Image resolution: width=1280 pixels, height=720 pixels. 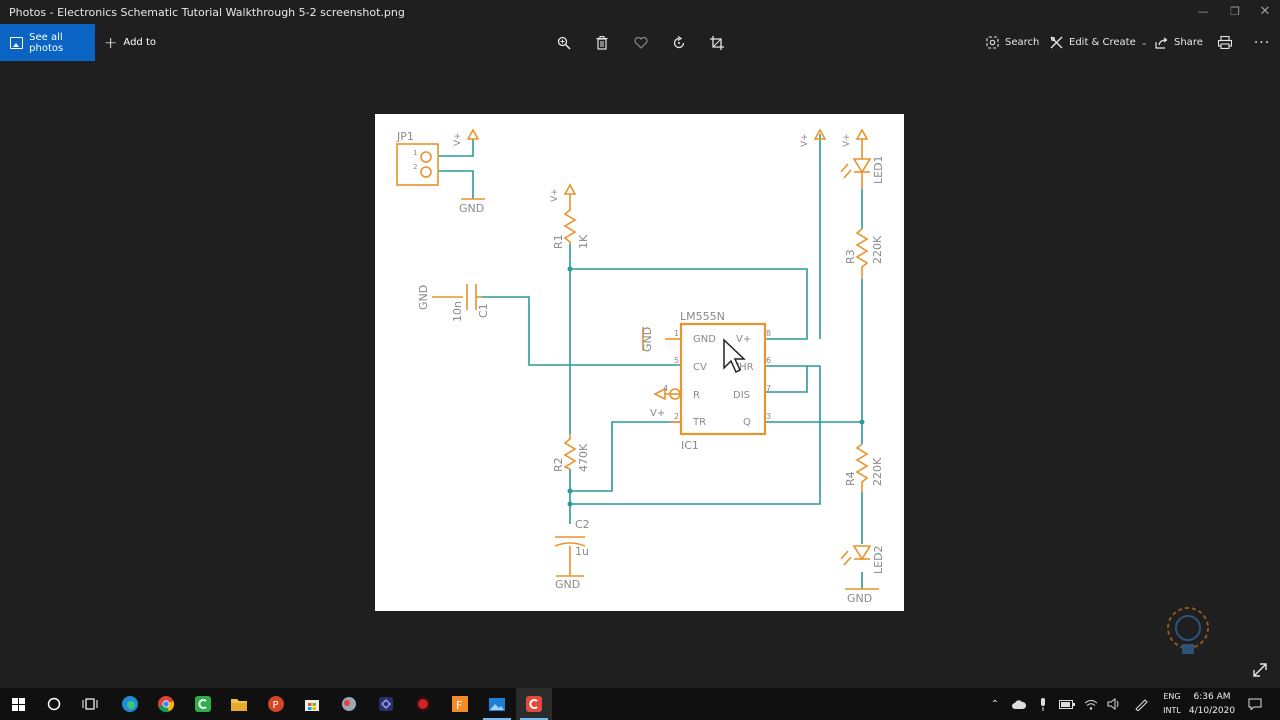 I want to click on svg-text: P, so click(x=276, y=705).